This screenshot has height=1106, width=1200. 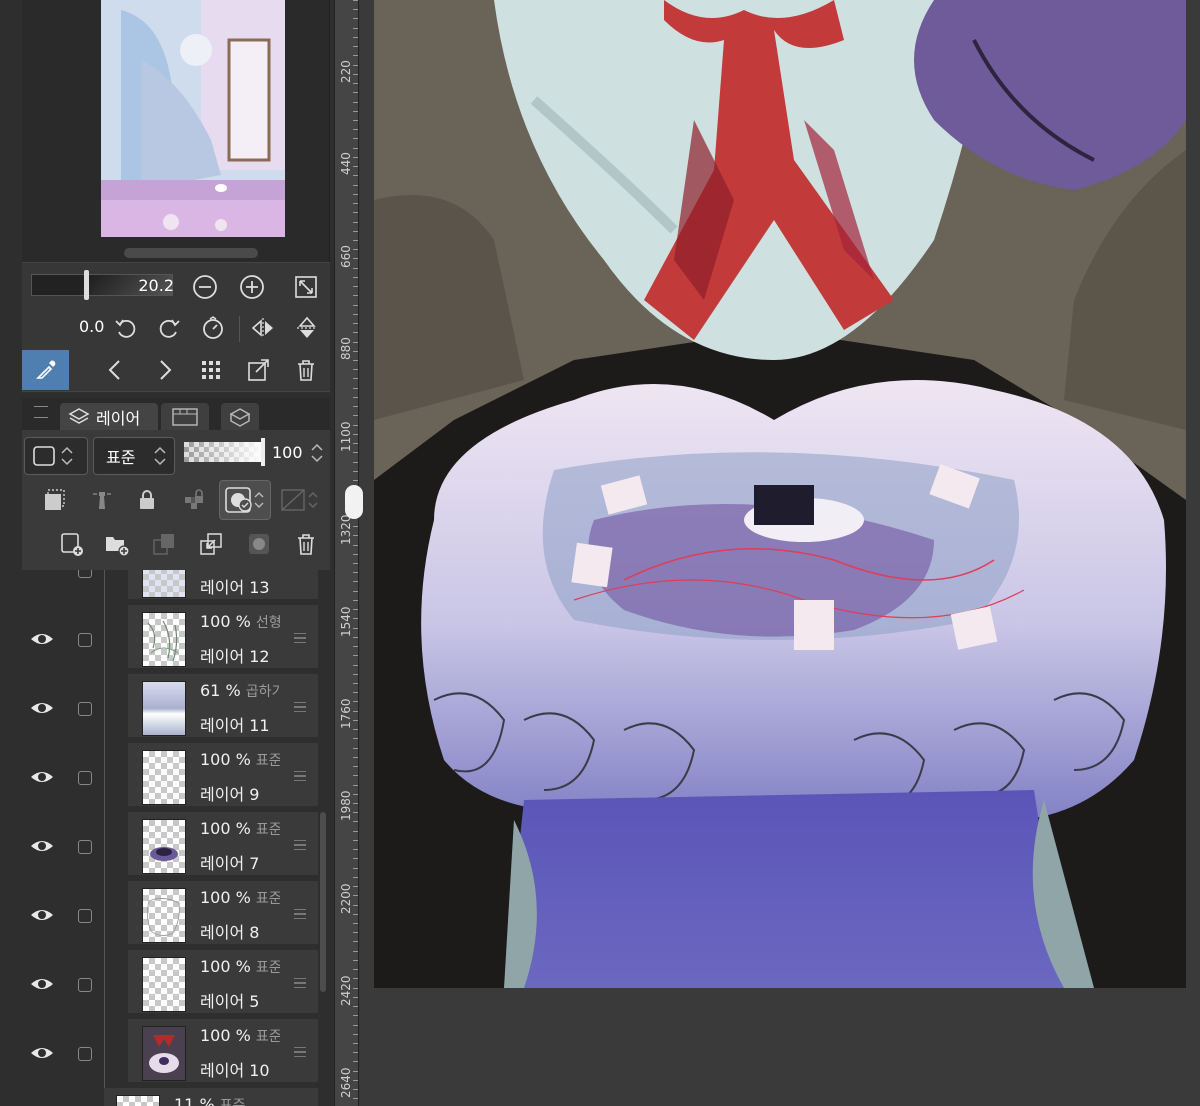 What do you see at coordinates (191, 253) in the screenshot?
I see `navigator-horizontal-scrollbar` at bounding box center [191, 253].